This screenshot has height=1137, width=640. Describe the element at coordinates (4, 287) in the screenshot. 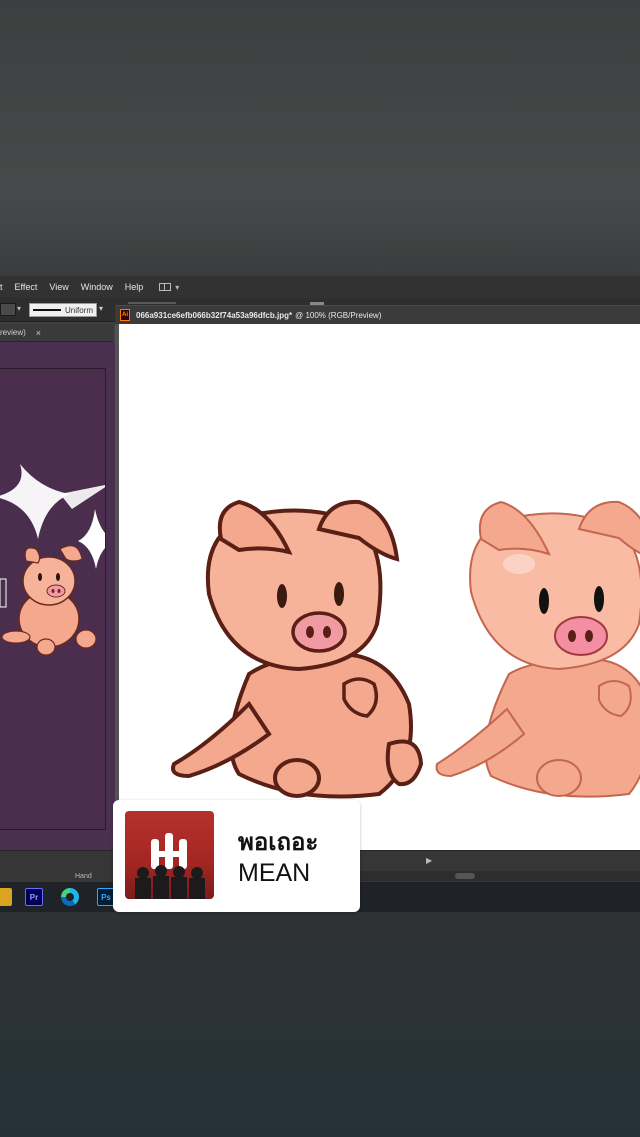

I see `menu-item-object-partial: t` at that location.